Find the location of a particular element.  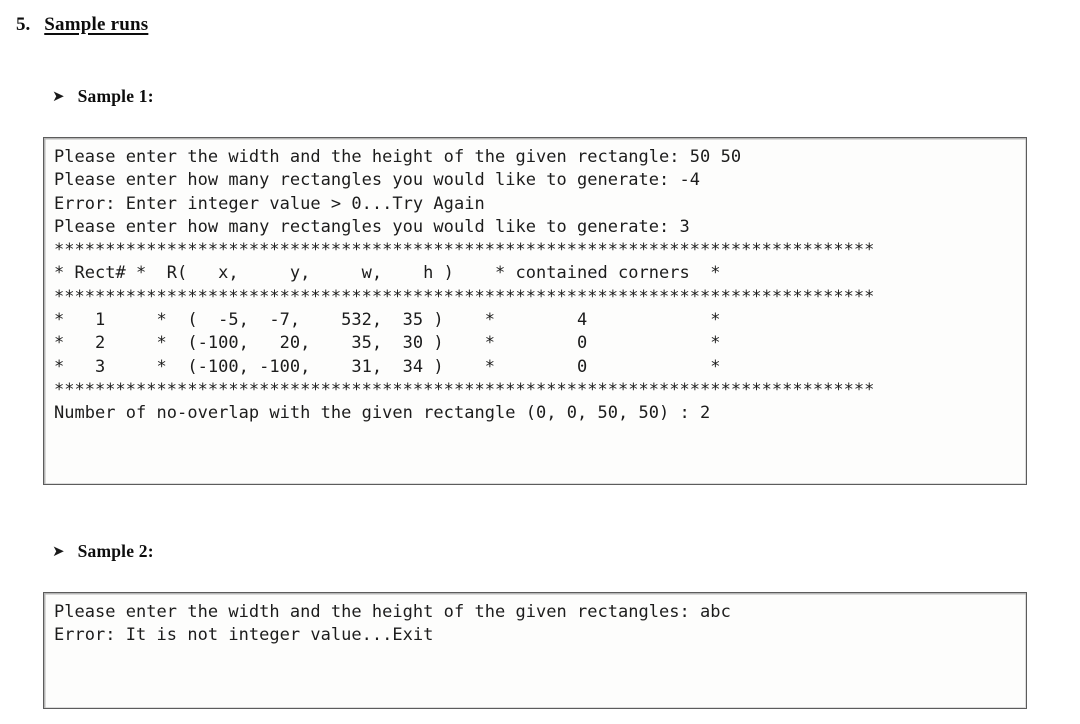

console-table-row: * 3 * (-100, -100, 31, 34 ) * 0 * is located at coordinates (387, 366).